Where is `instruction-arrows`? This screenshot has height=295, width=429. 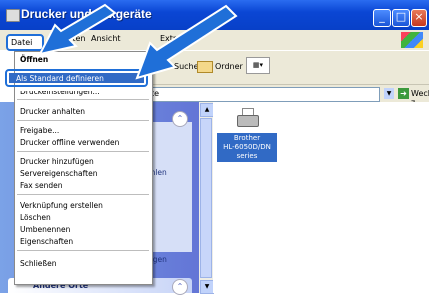 instruction-arrows is located at coordinates (138, 41).